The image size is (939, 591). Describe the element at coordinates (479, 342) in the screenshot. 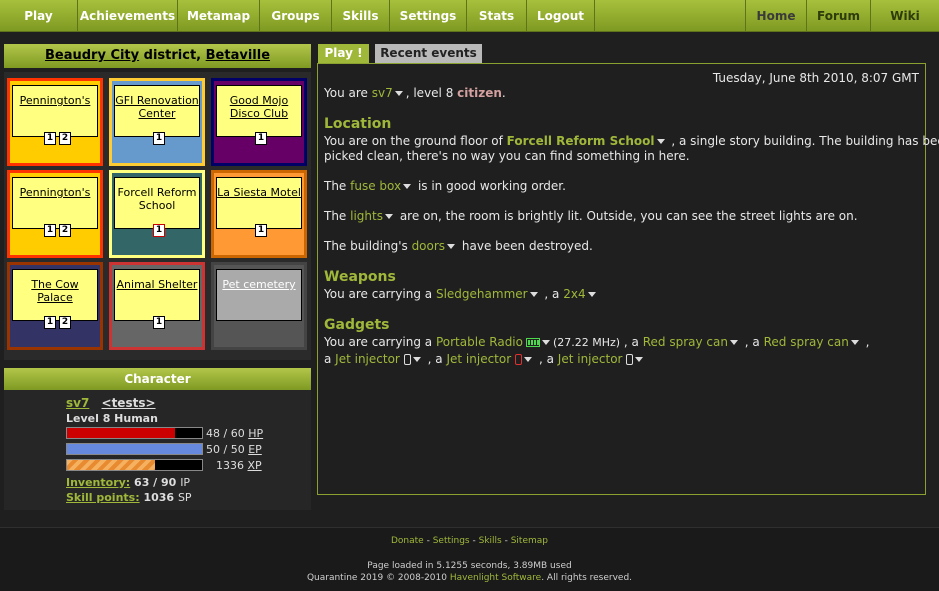

I see `portable-radio-link: Portable Radio` at that location.